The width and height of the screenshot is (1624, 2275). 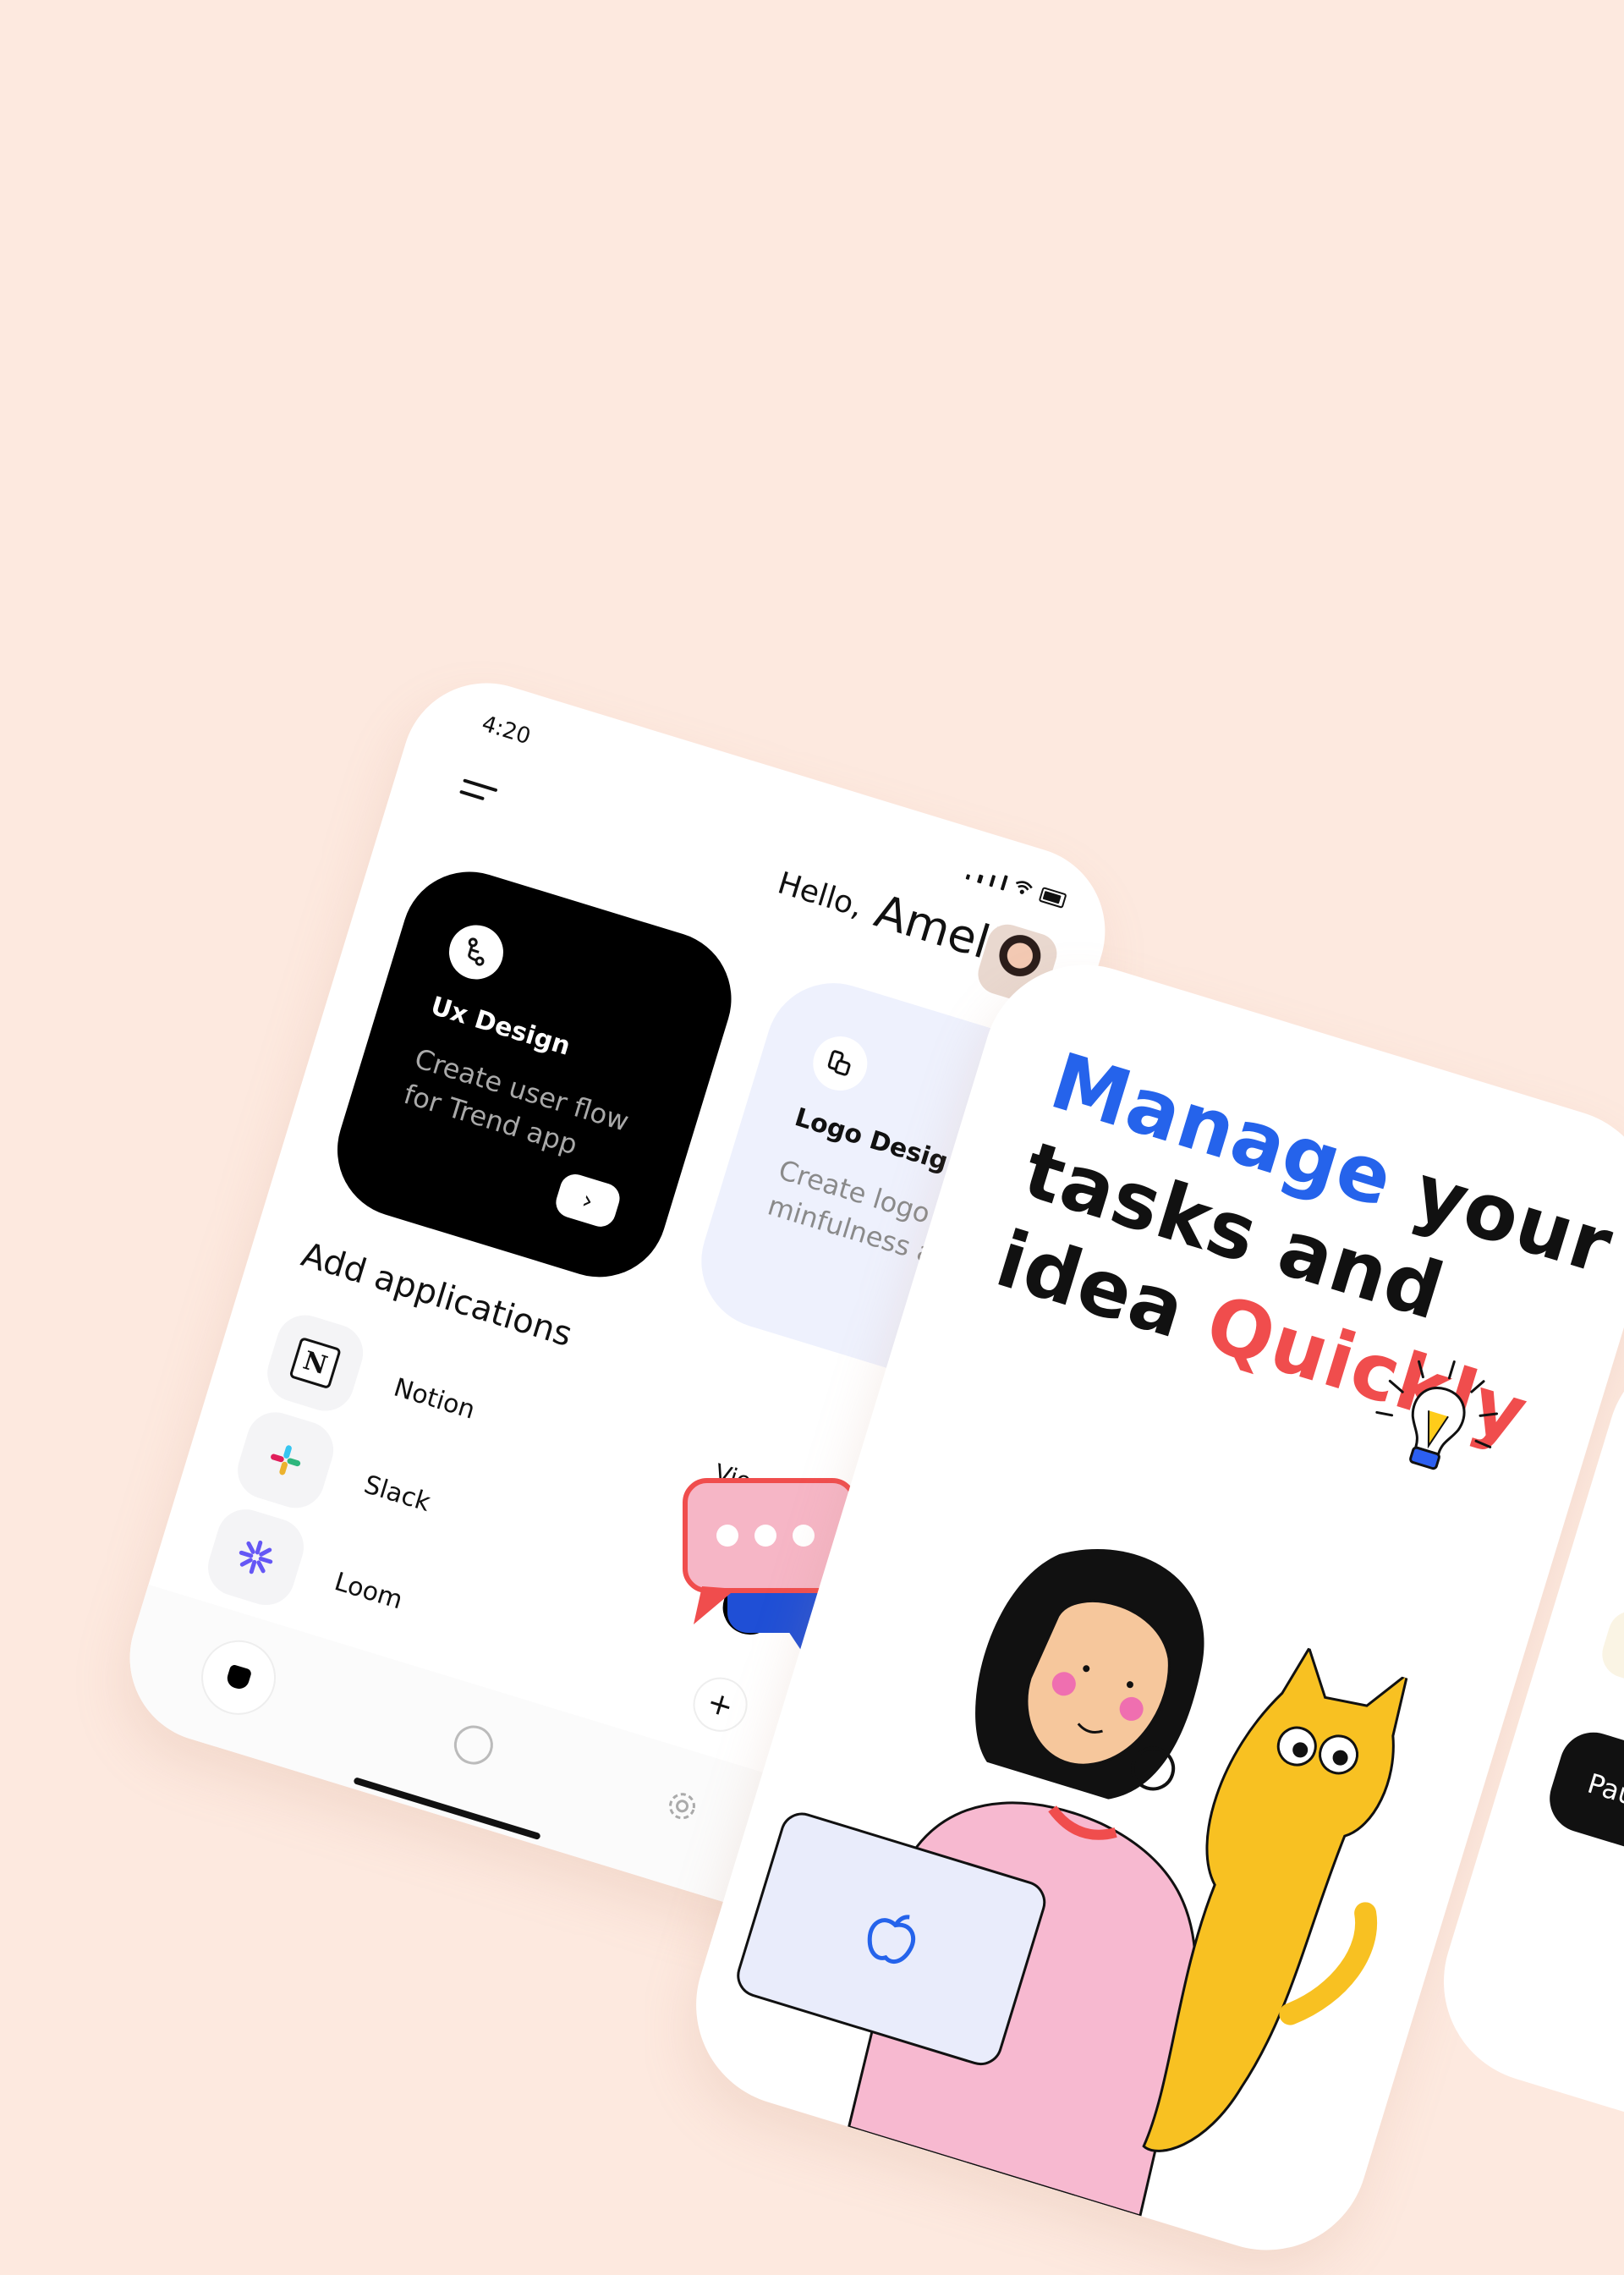 What do you see at coordinates (474, 1745) in the screenshot?
I see `activity-icon` at bounding box center [474, 1745].